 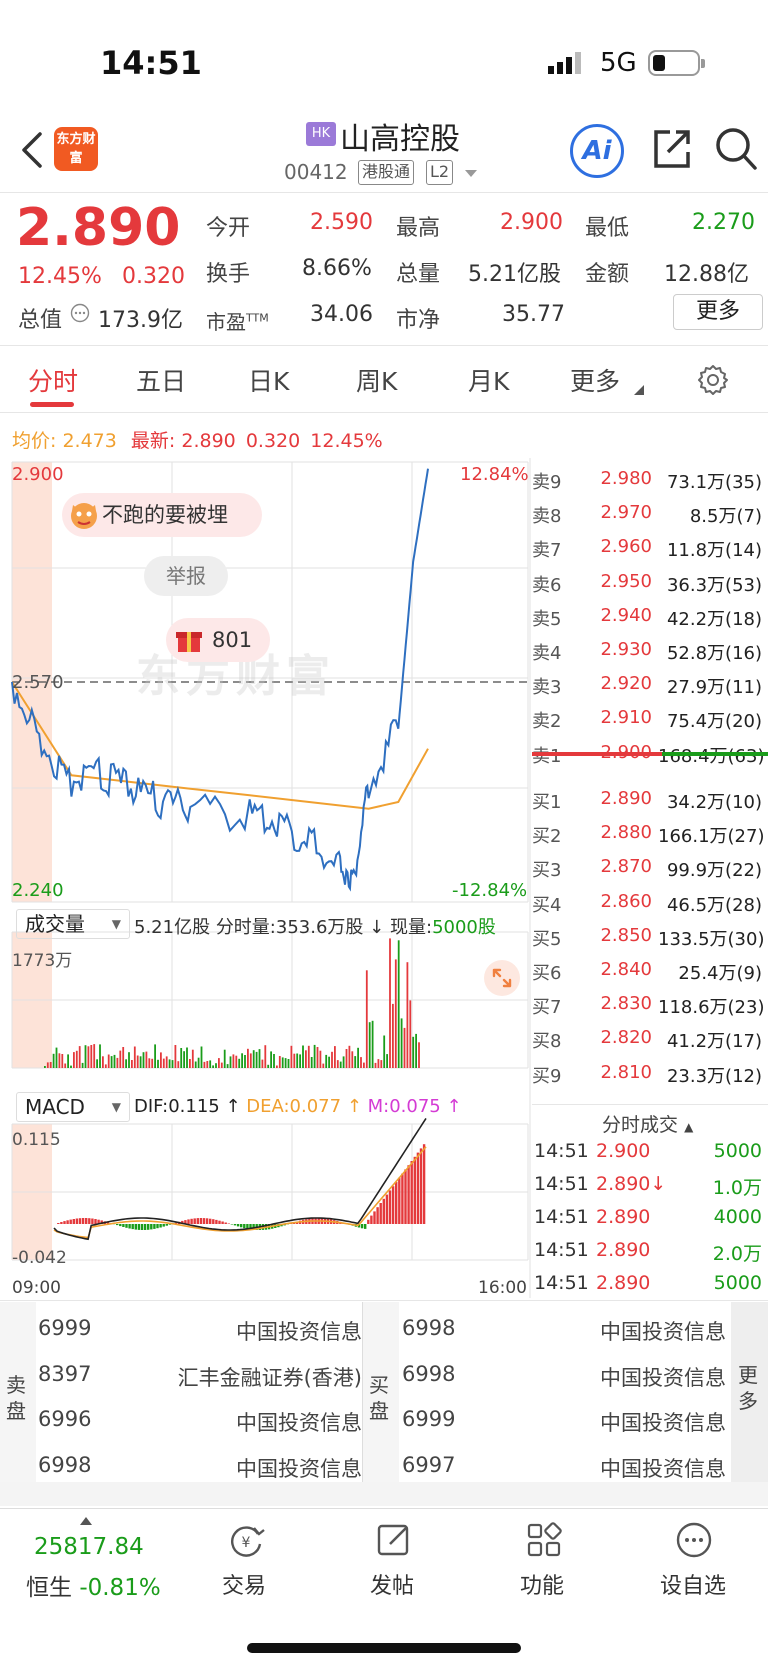 What do you see at coordinates (392, 1584) in the screenshot?
I see `nav-post: 发帖` at bounding box center [392, 1584].